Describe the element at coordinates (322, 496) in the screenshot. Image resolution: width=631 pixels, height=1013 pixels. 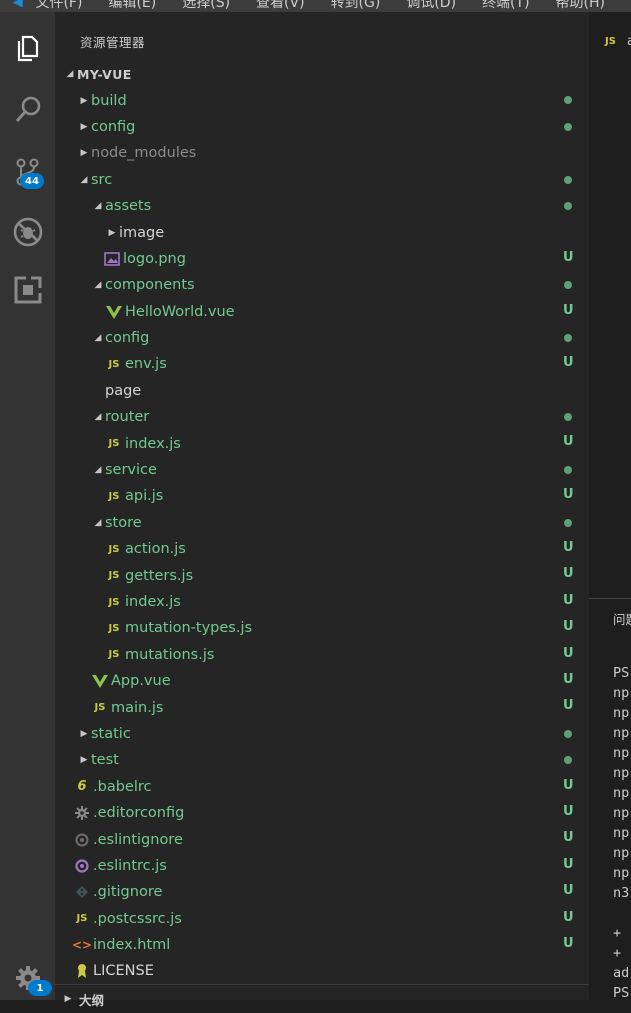
I see `tree-file-api-js: JS api.js U` at that location.